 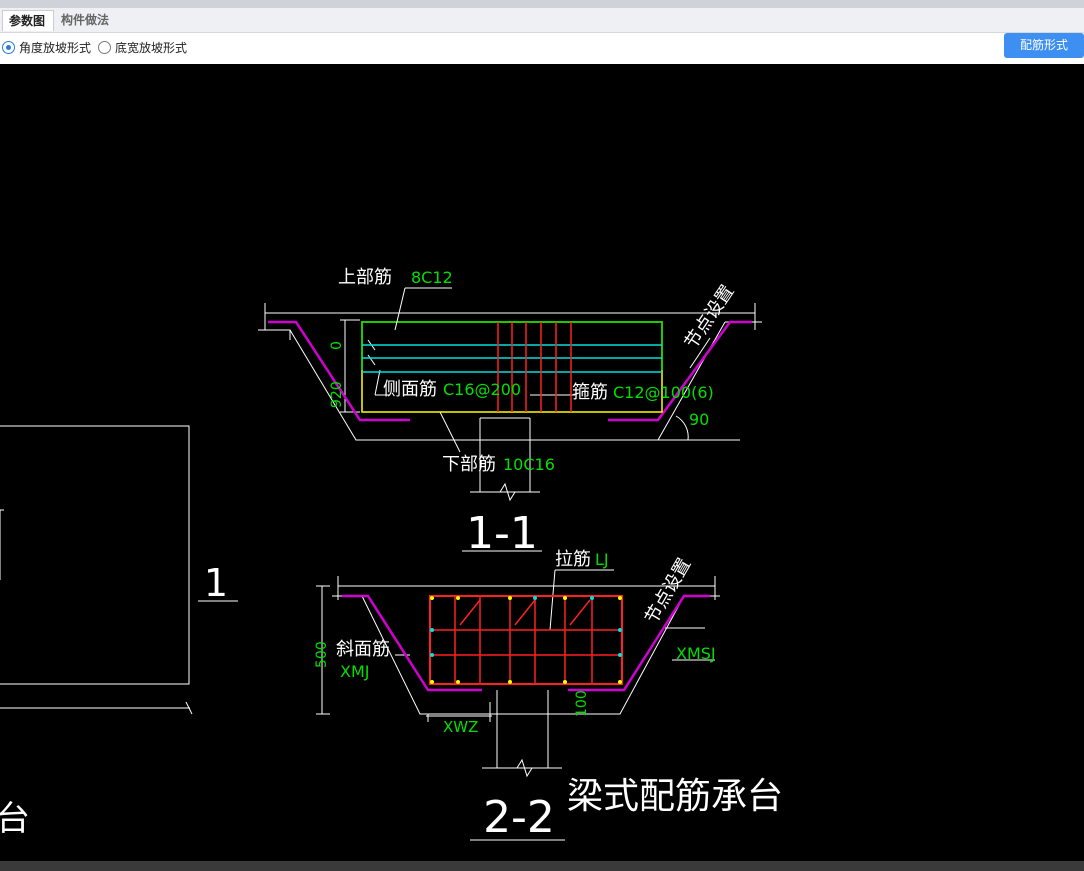 I want to click on section-1-1-title: 1-1, so click(x=502, y=533).